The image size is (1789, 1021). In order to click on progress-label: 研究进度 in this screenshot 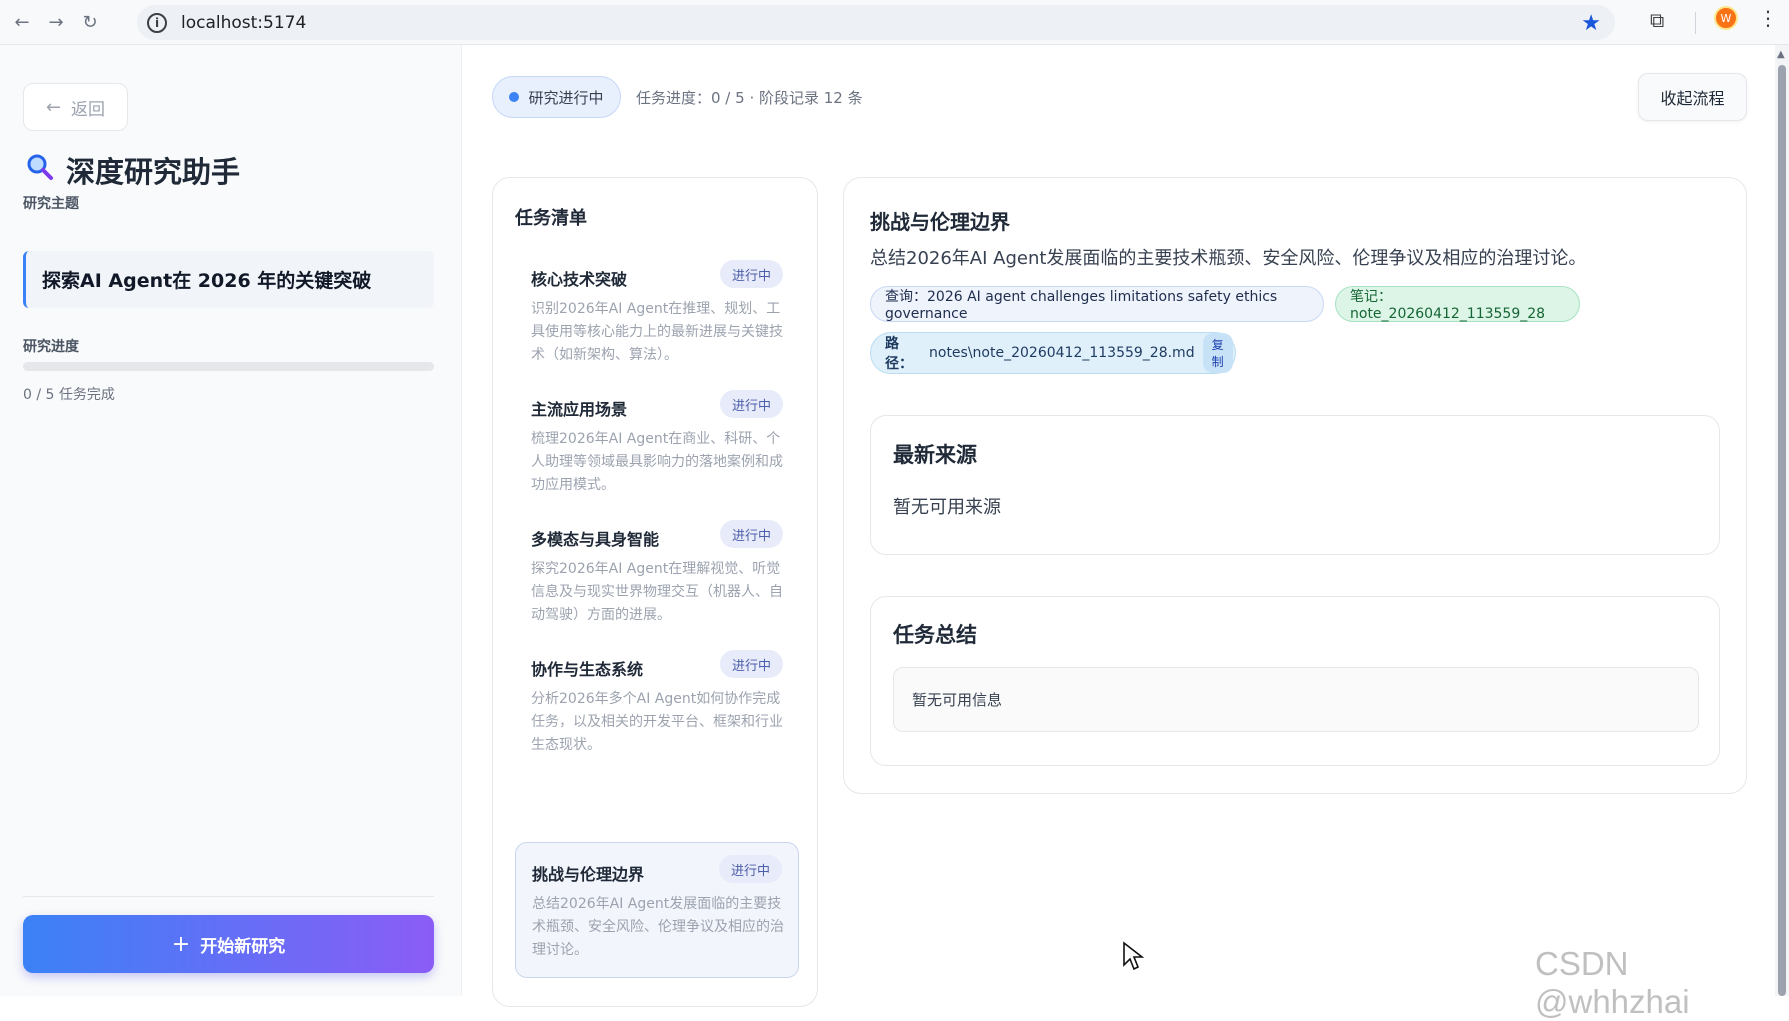, I will do `click(51, 347)`.